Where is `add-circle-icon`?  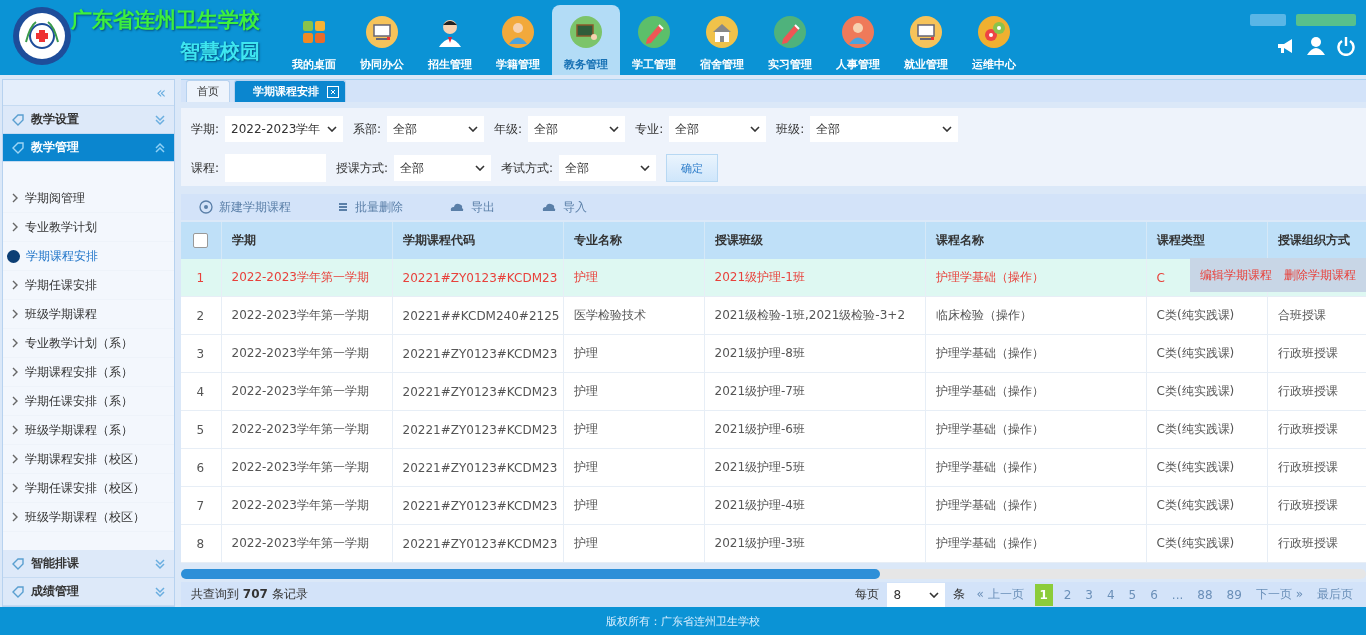 add-circle-icon is located at coordinates (206, 207).